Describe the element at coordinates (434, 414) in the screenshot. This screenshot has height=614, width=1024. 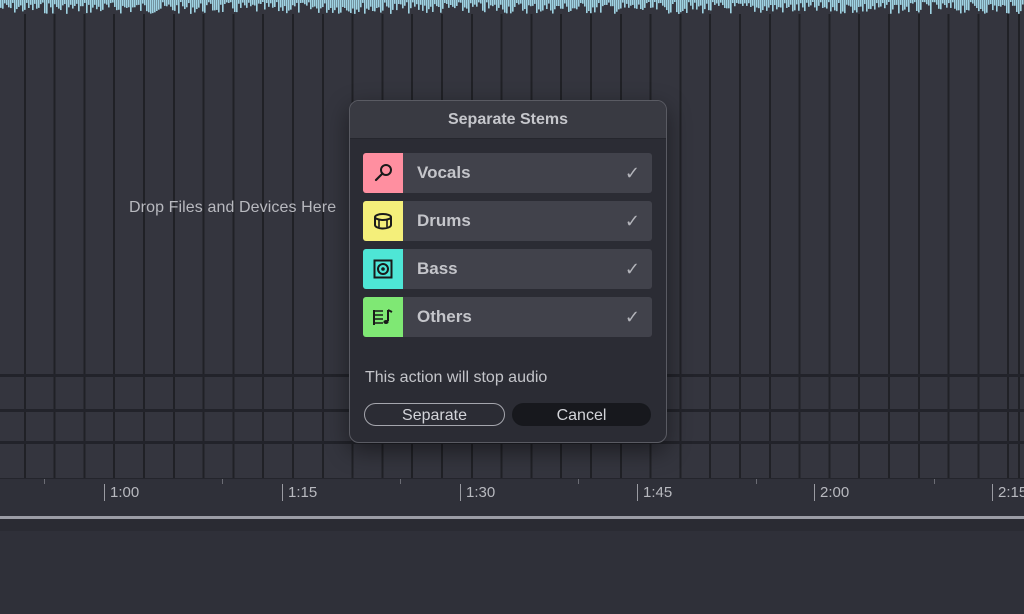
I see `separate-button: Separate` at that location.